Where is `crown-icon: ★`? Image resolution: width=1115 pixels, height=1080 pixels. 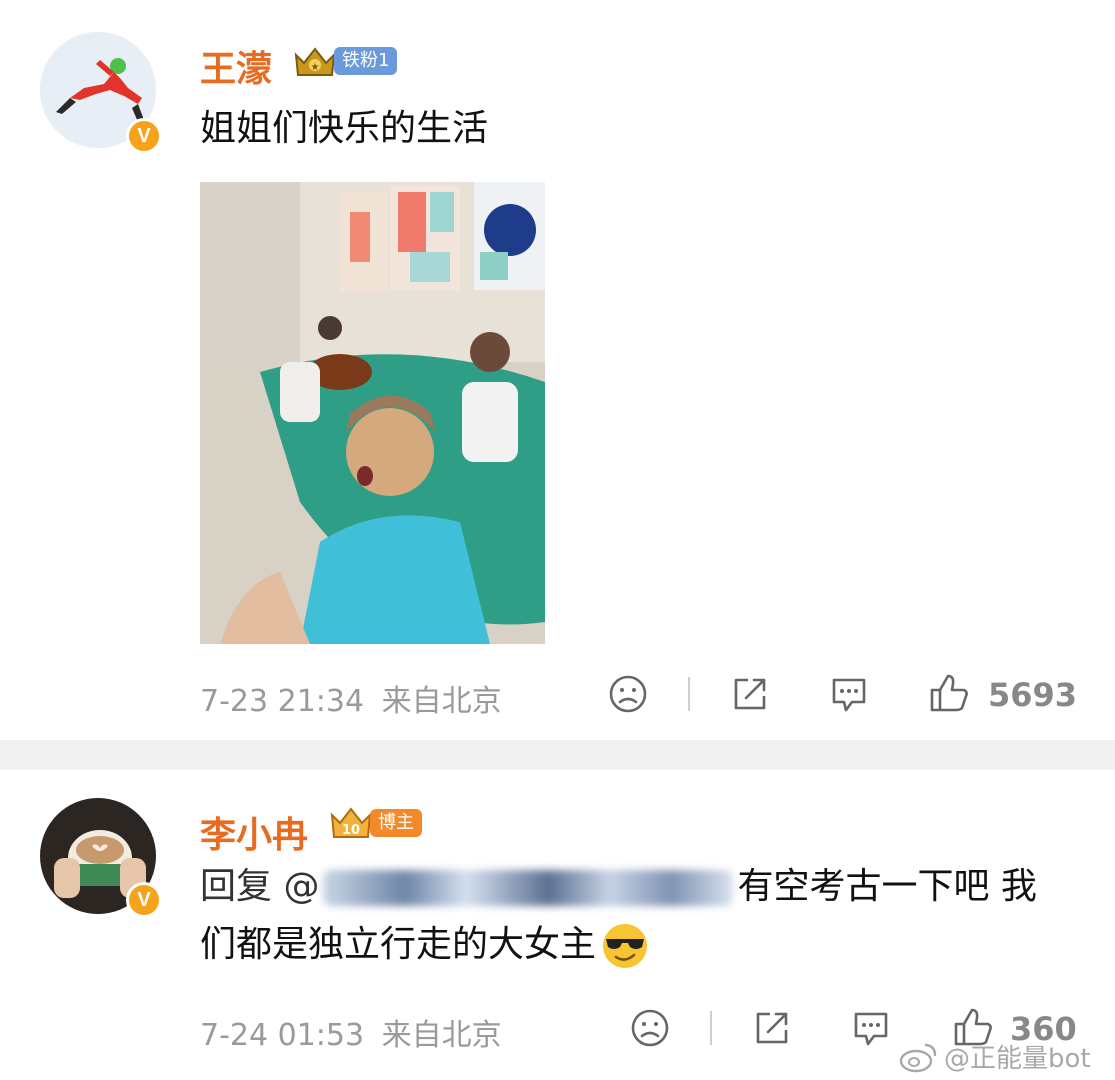
crown-icon: ★ is located at coordinates (315, 61).